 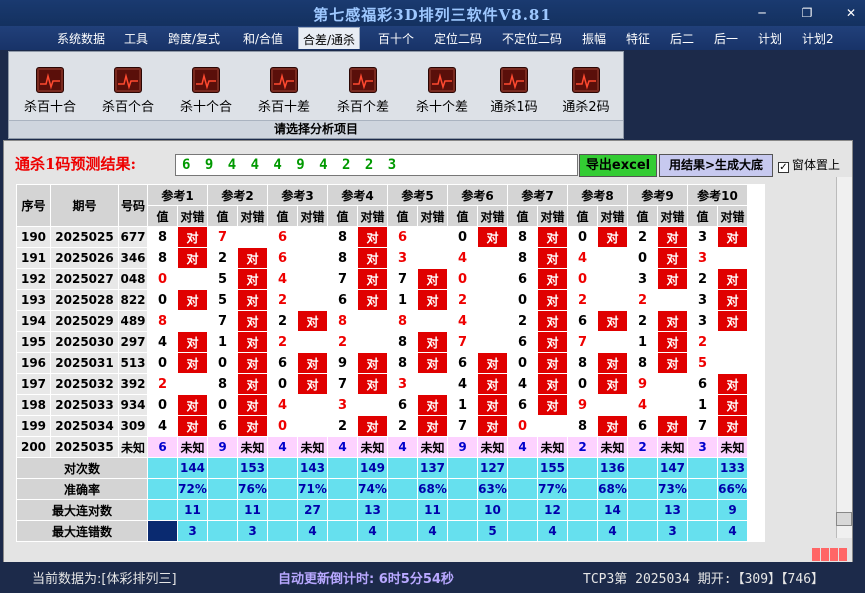 What do you see at coordinates (716, 165) in the screenshot?
I see `generate-base-button: 用结果>生成大底` at bounding box center [716, 165].